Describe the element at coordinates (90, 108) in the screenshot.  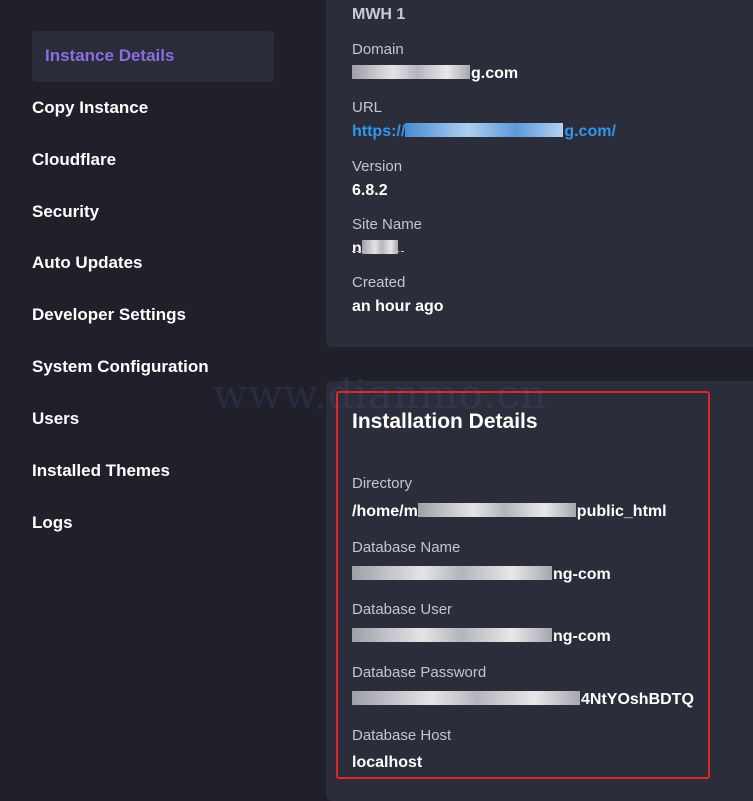
I see `sidebar-item-copy-instance: Copy Instance` at that location.